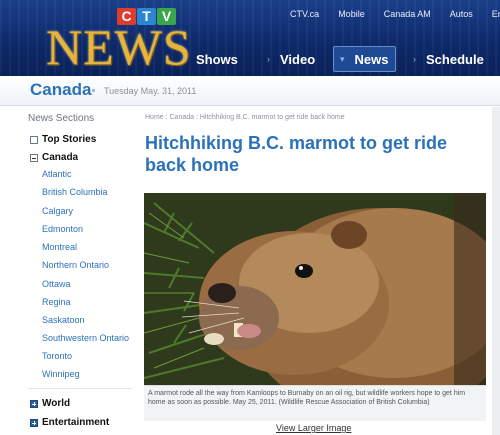  What do you see at coordinates (119, 47) in the screenshot?
I see `news-wordmark: NEWS` at bounding box center [119, 47].